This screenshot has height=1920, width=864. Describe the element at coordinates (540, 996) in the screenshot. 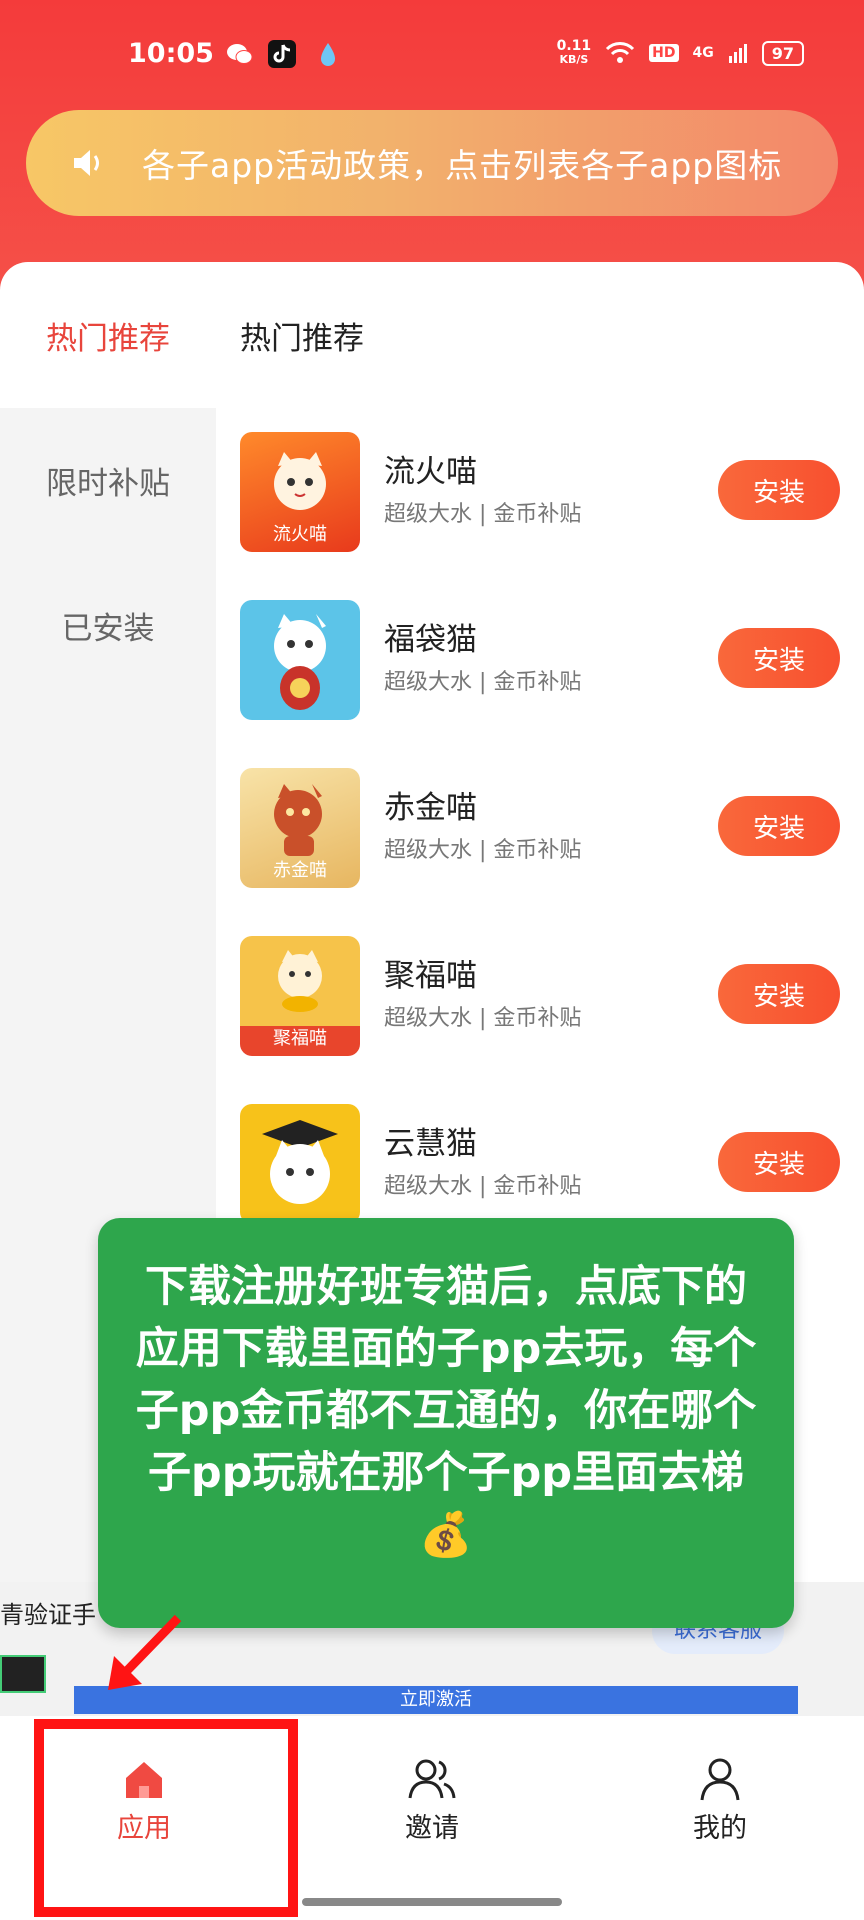

I see `app-row: 聚福喵 聚福喵 超级大水 | 金币补贴 安装` at that location.